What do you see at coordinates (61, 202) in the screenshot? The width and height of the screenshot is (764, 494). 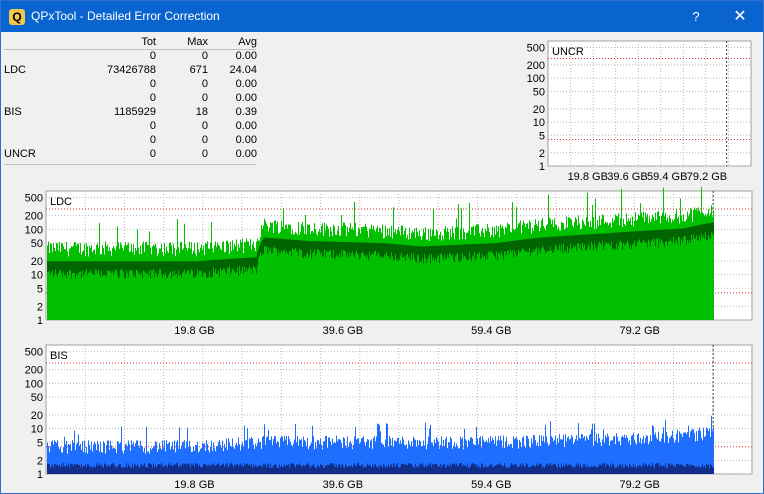 I see `chart-title: LDC` at bounding box center [61, 202].